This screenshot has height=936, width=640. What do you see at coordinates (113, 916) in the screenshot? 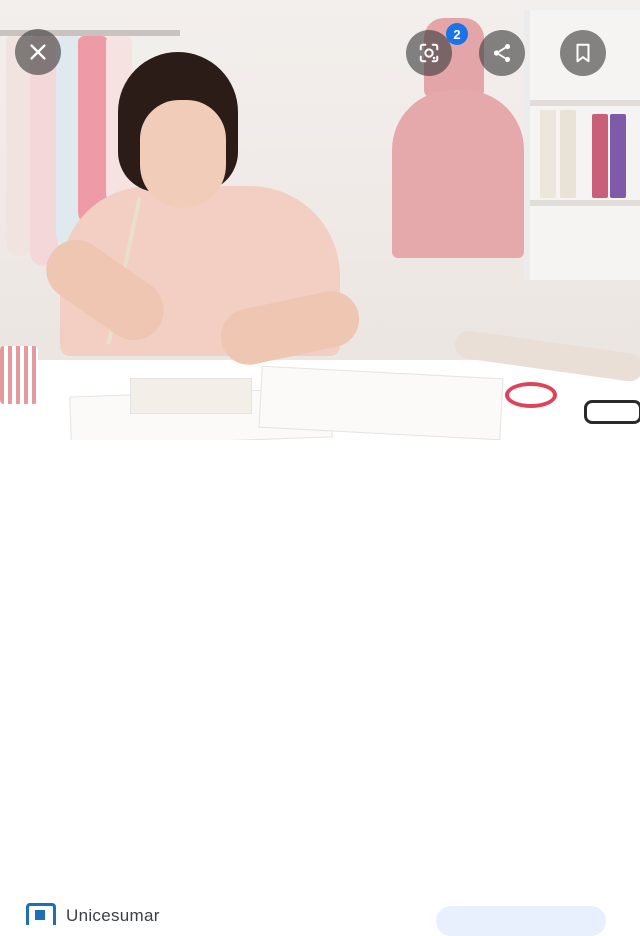
I see `source-name: Unicesumar` at bounding box center [113, 916].